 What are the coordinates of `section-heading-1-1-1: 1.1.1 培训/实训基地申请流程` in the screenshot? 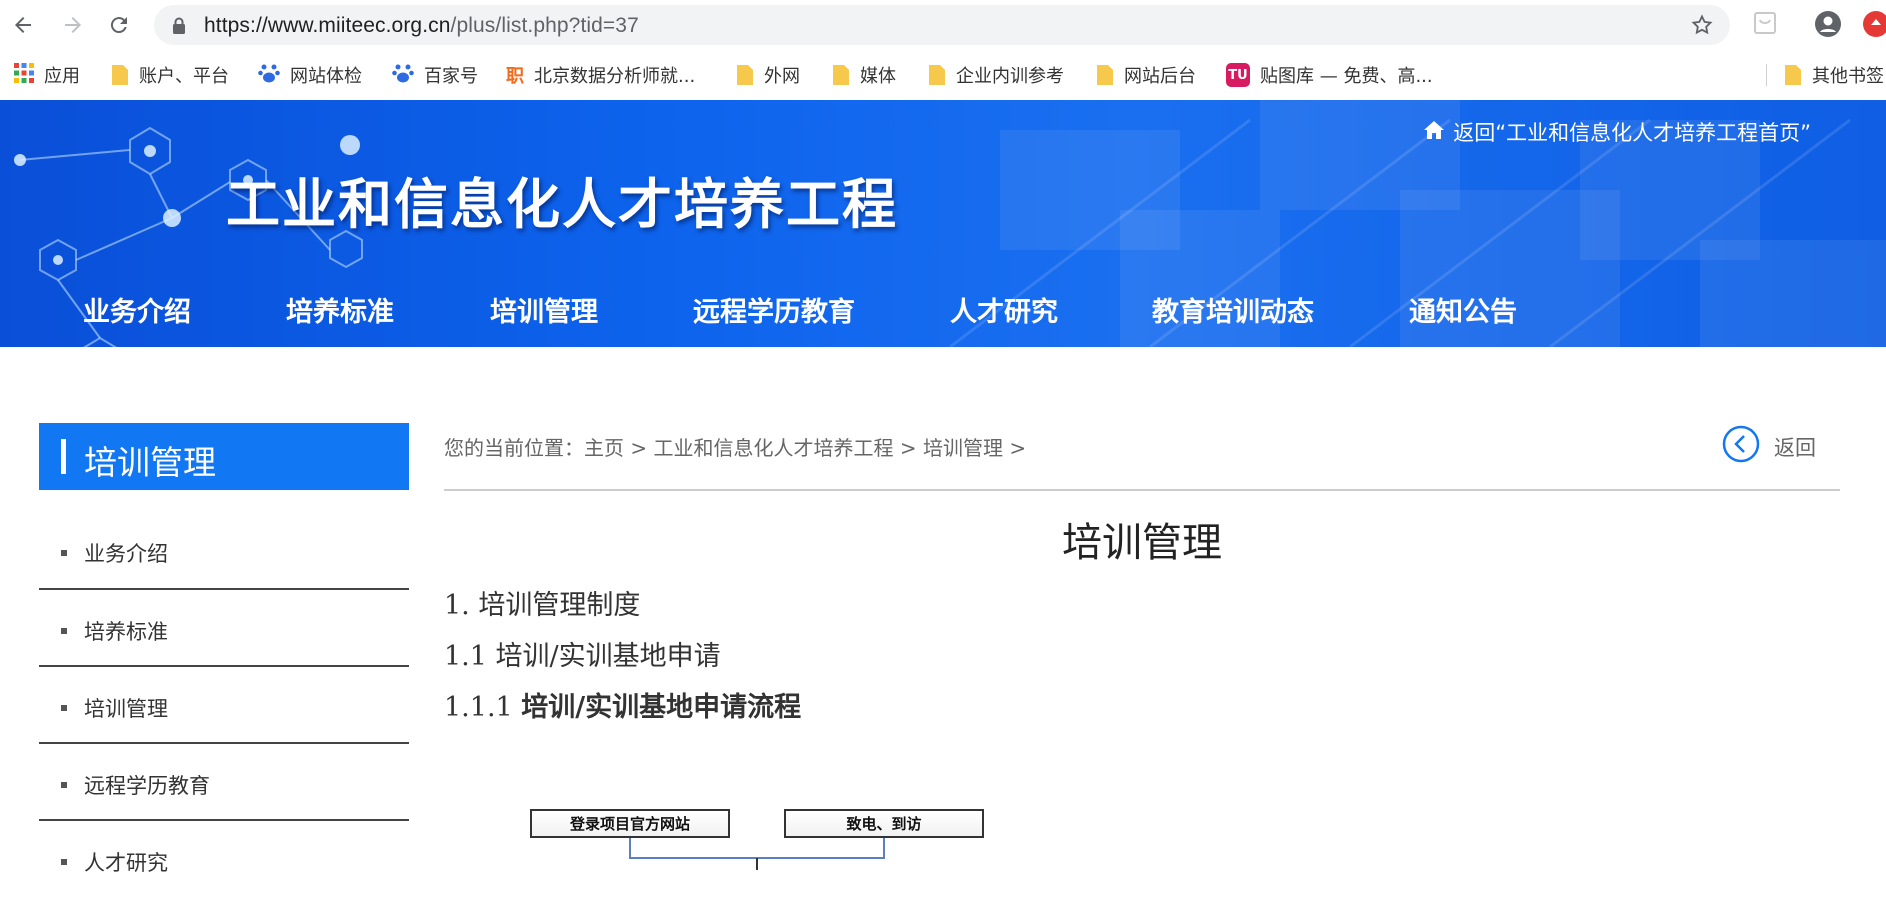 It's located at (623, 707).